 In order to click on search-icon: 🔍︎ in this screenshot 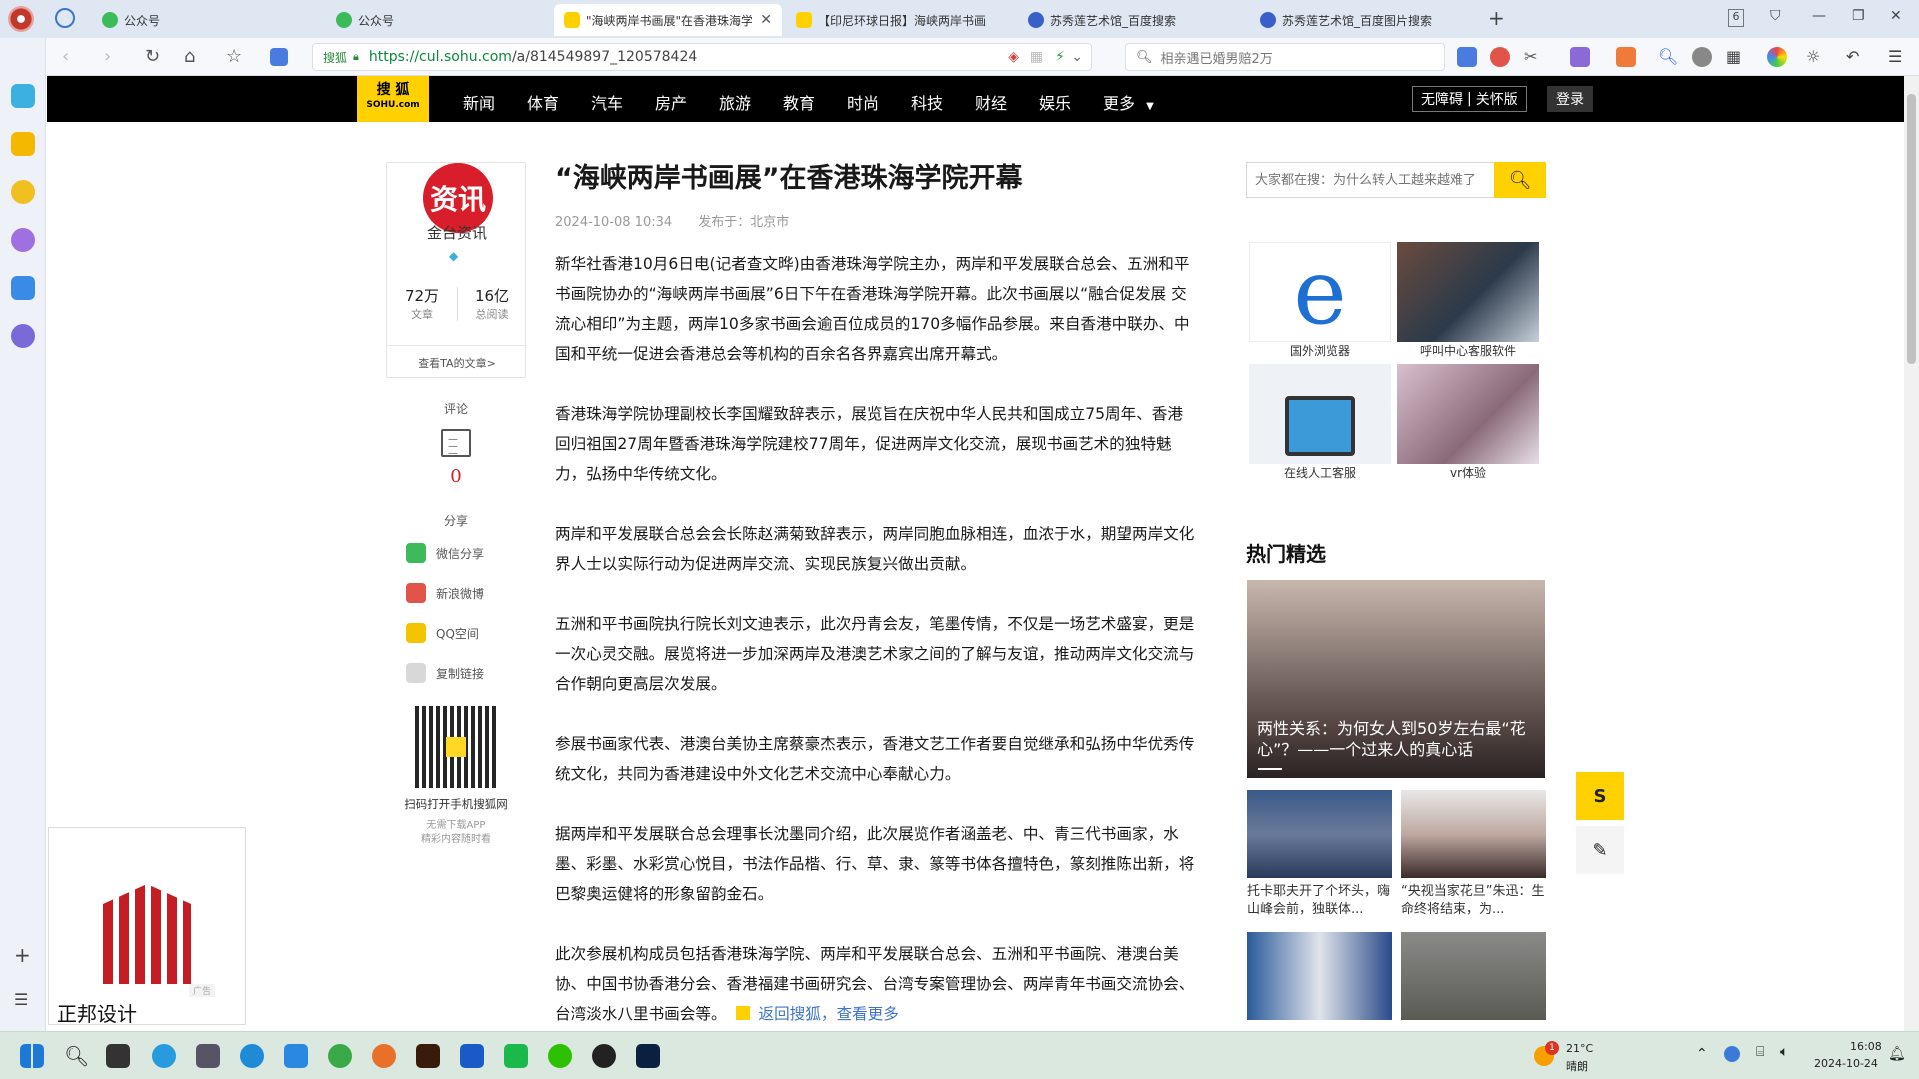, I will do `click(76, 1056)`.